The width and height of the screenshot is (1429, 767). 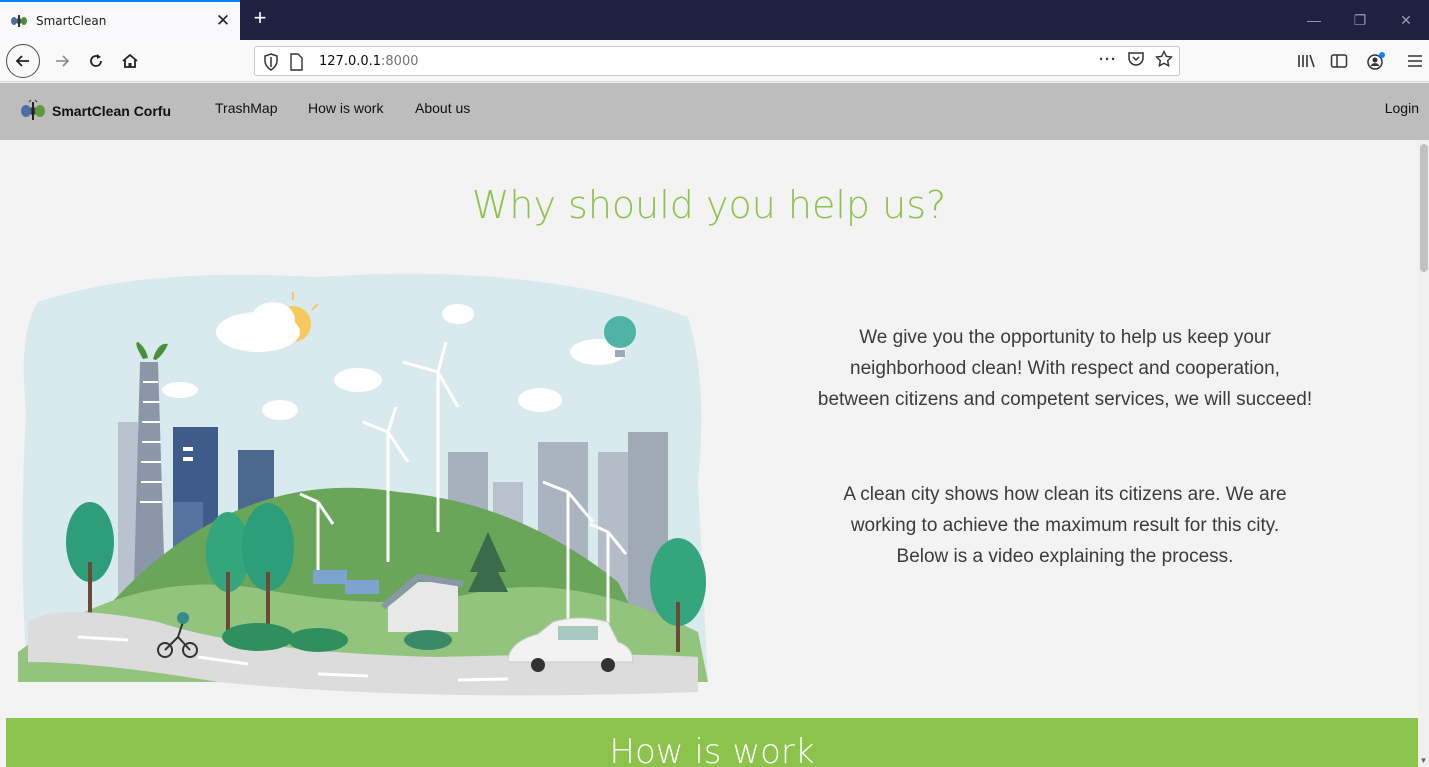 What do you see at coordinates (1136, 59) in the screenshot?
I see `pocket-icon` at bounding box center [1136, 59].